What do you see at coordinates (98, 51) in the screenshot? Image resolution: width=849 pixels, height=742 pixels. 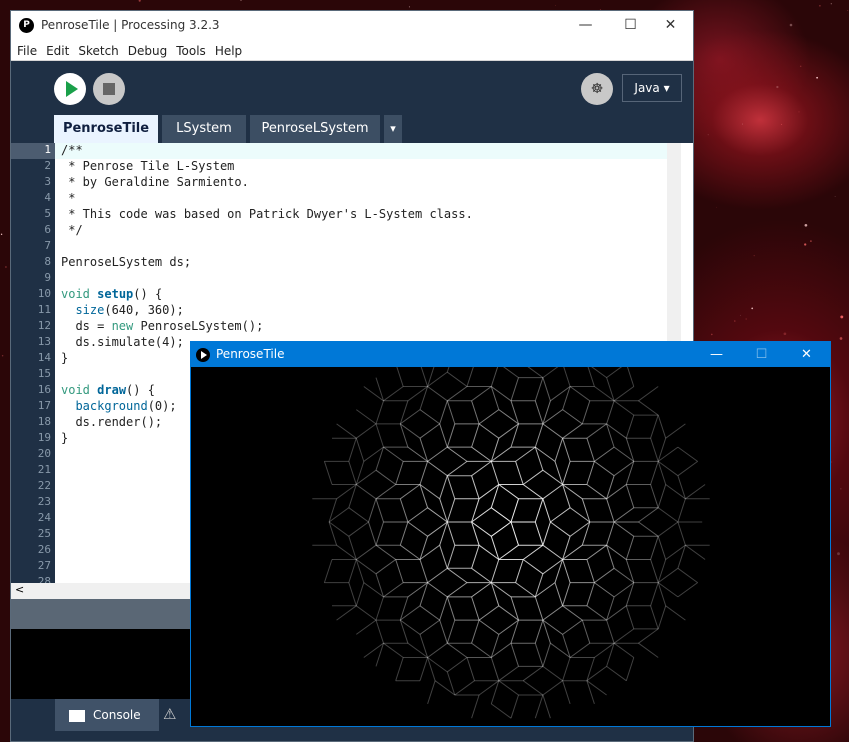 I see `menu-sketch: Sketch` at bounding box center [98, 51].